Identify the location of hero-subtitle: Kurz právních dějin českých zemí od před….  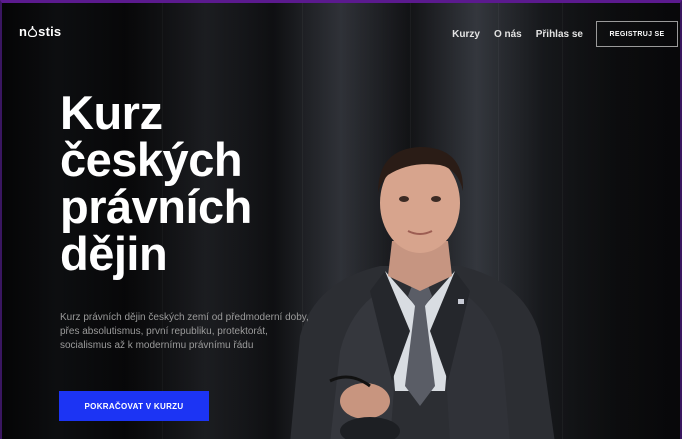
(184, 331).